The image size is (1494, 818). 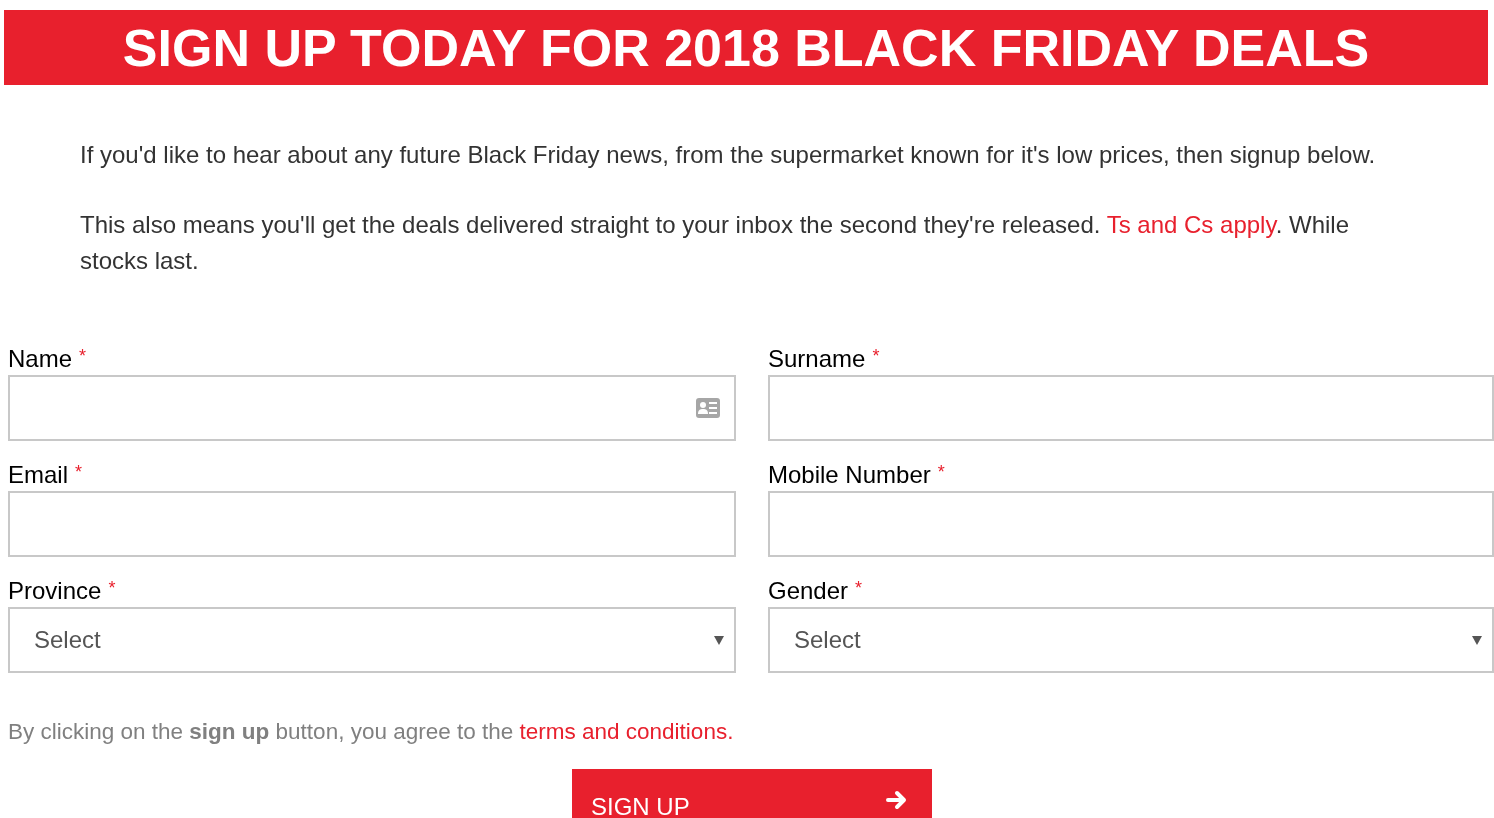 What do you see at coordinates (746, 47) in the screenshot?
I see `banner-title: SIGN UP TODAY FOR 2018 BLACK FRIDAY DEALS` at bounding box center [746, 47].